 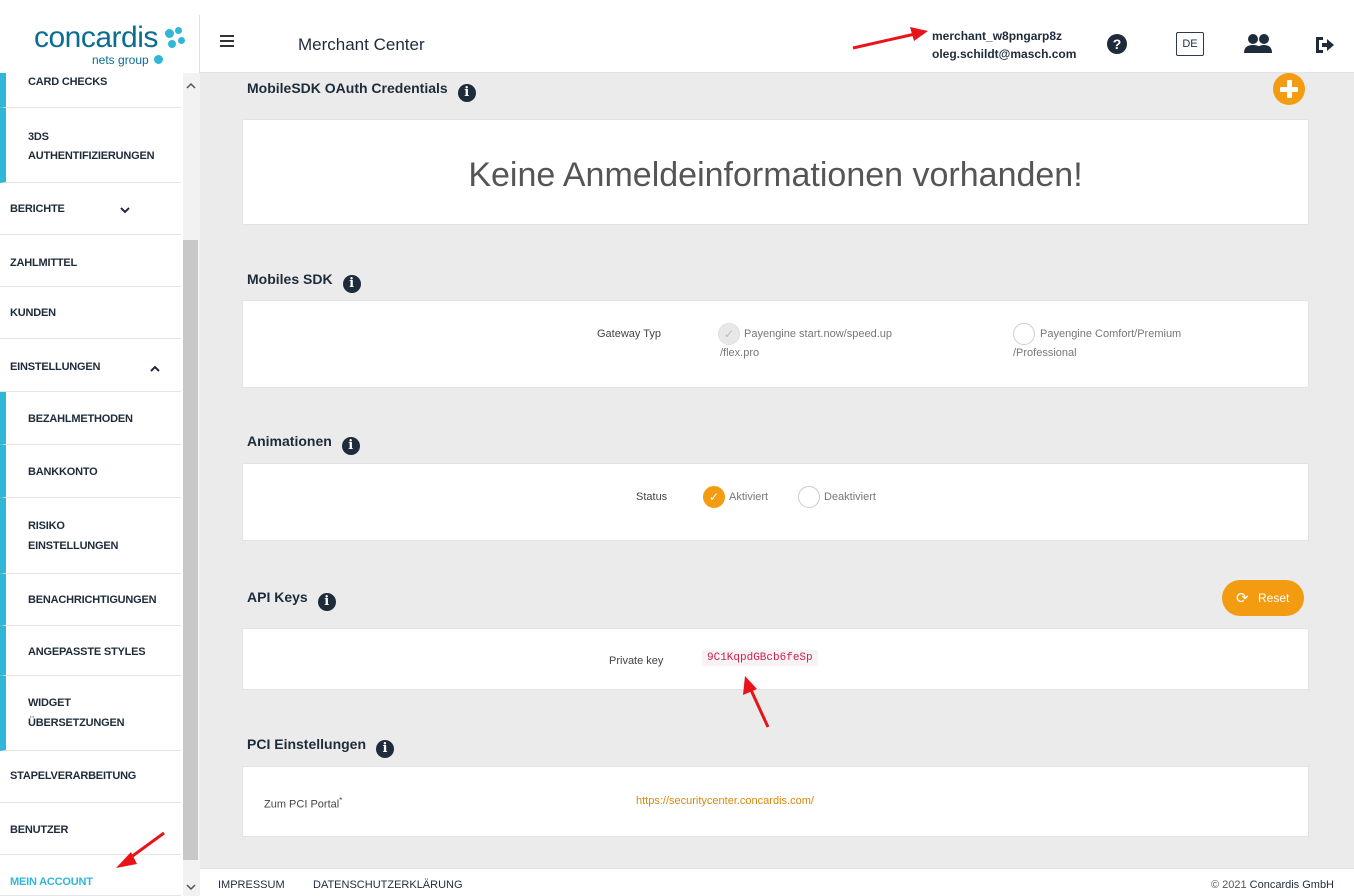 I want to click on sidebar-item-label: BERICHTE, so click(x=37, y=209).